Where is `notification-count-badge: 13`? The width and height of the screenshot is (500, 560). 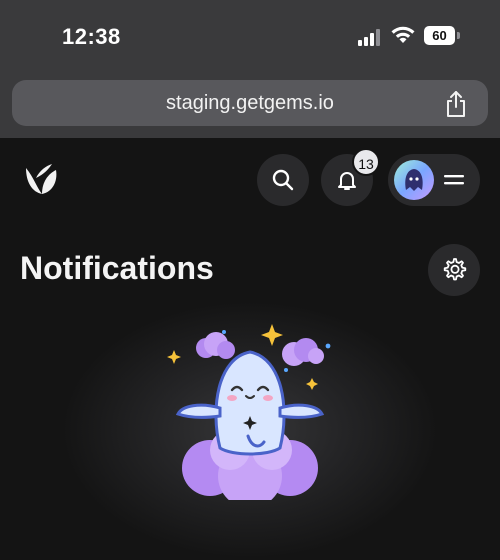
notification-count-badge: 13 is located at coordinates (366, 162).